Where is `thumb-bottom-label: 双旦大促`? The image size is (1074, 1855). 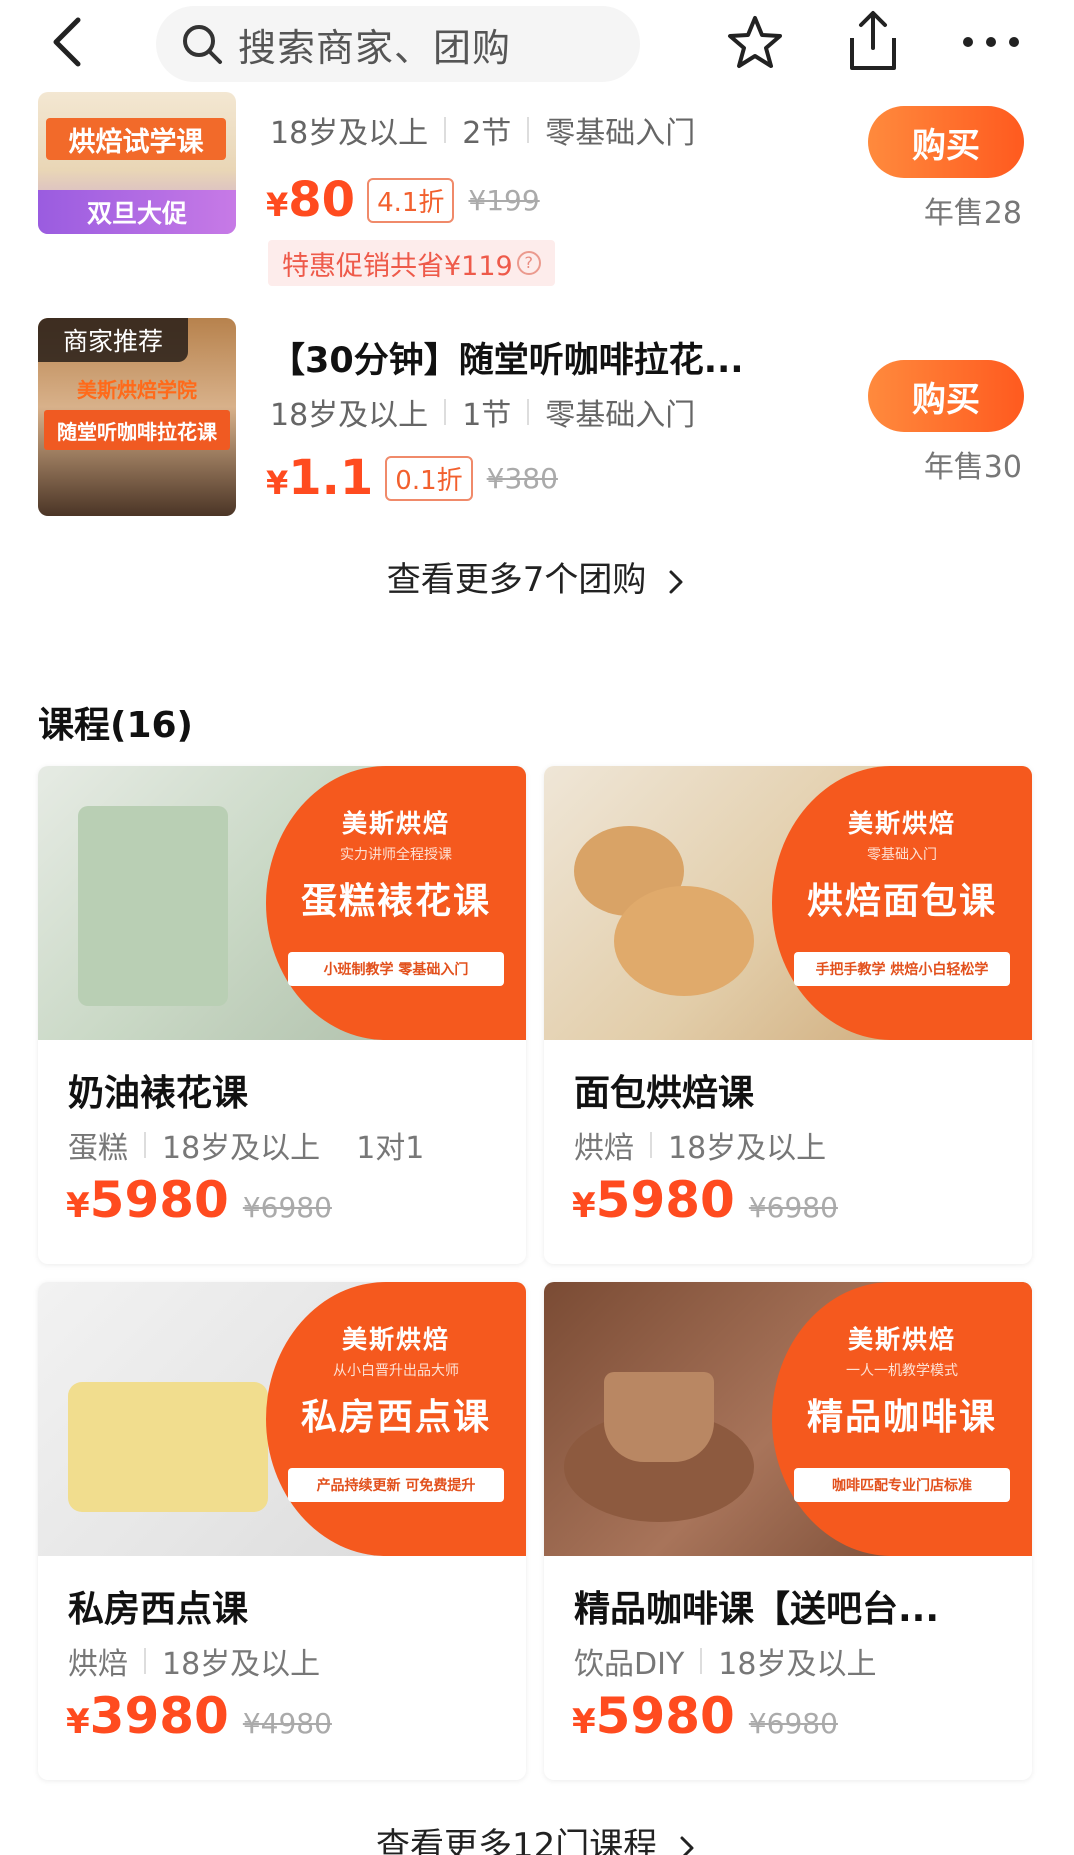
thumb-bottom-label: 双旦大促 is located at coordinates (137, 212).